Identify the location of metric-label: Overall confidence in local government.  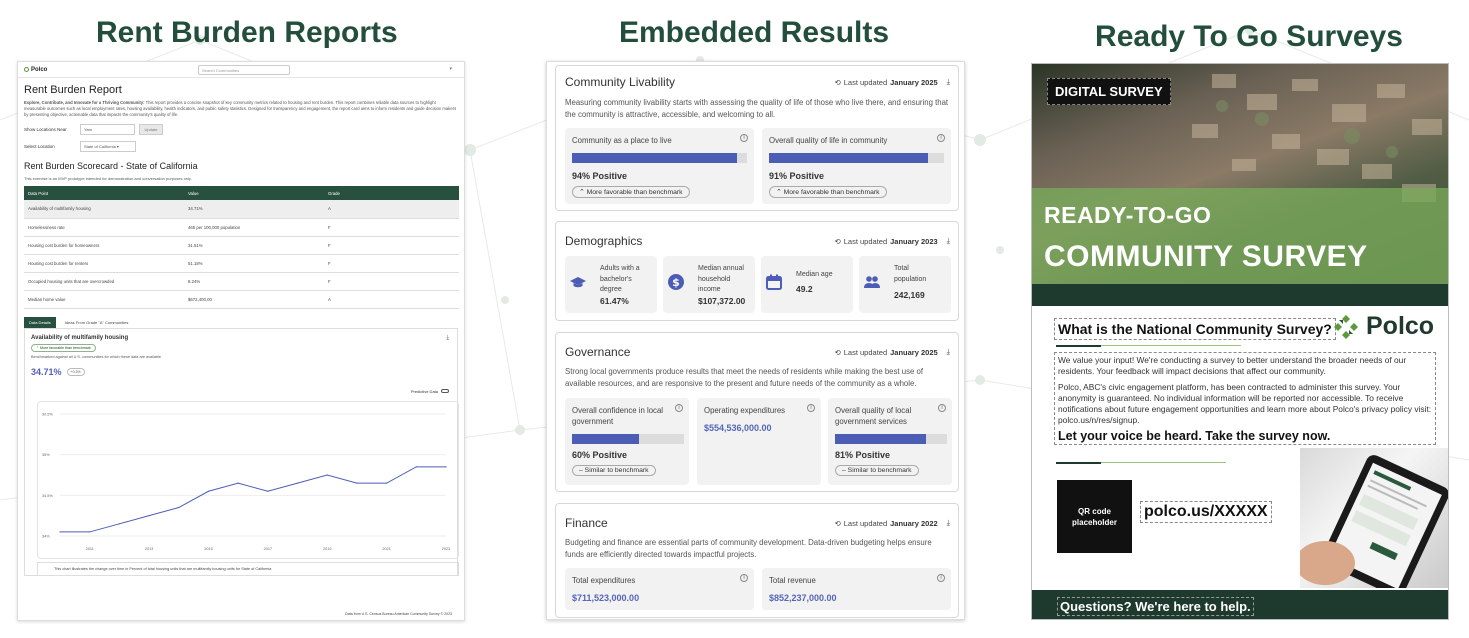
(618, 416).